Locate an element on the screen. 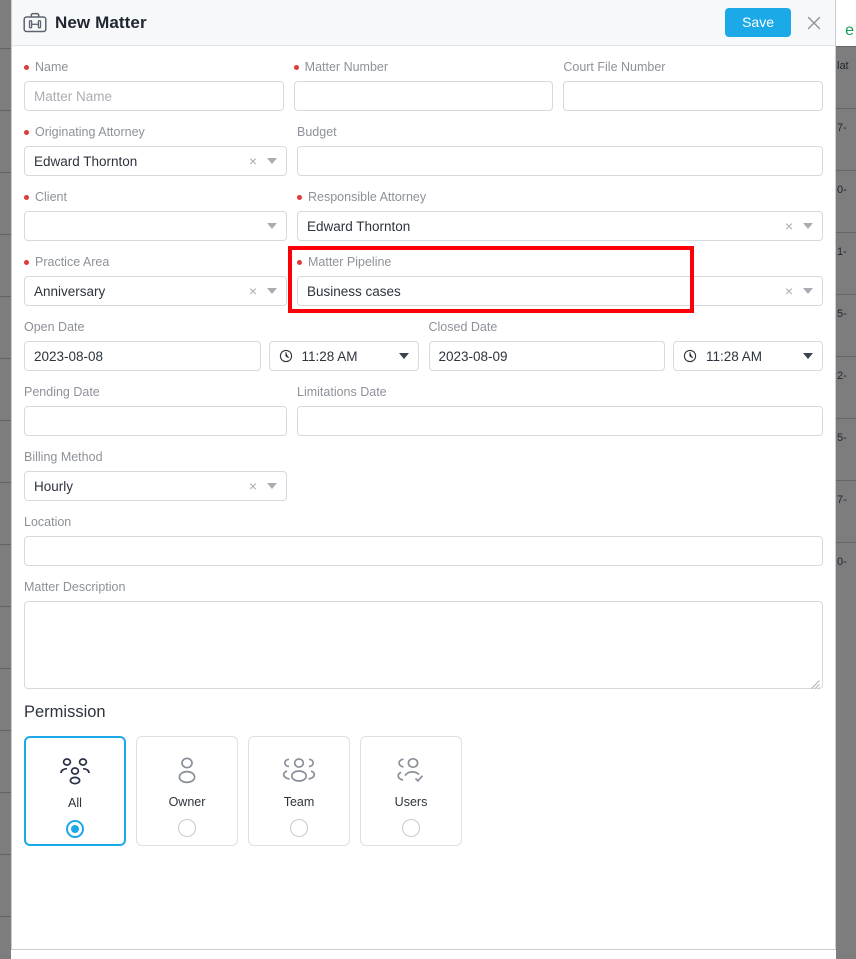 Image resolution: width=856 pixels, height=959 pixels. close-icon is located at coordinates (814, 23).